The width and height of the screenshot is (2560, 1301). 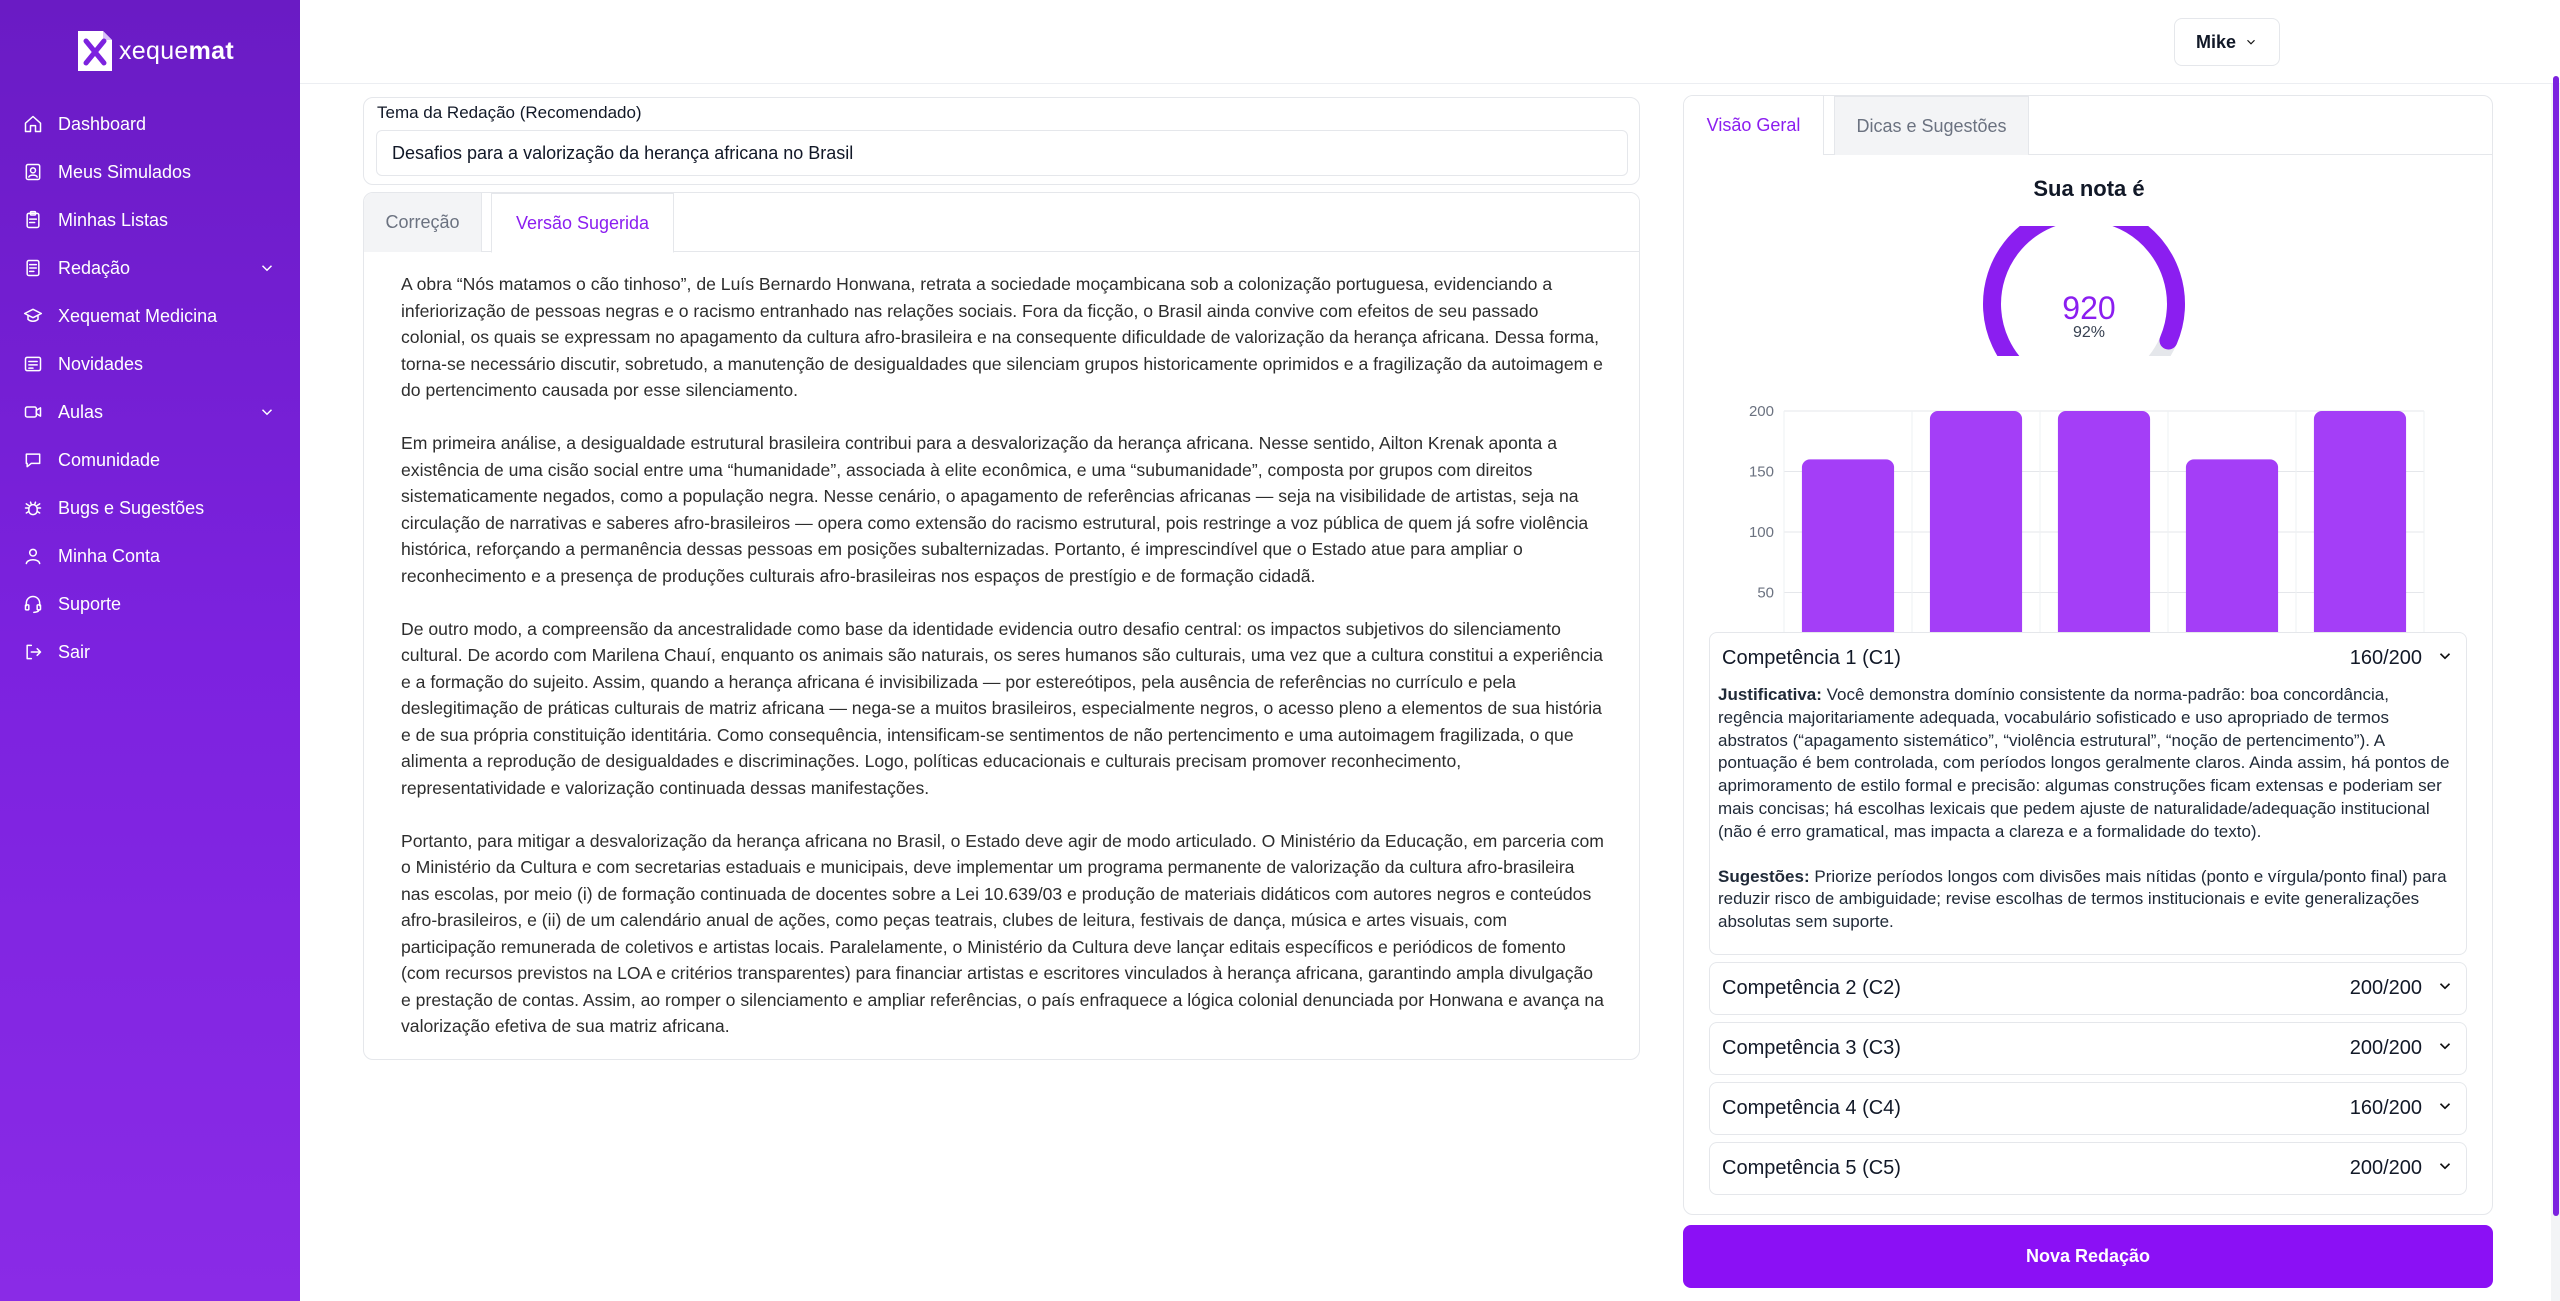 What do you see at coordinates (582, 223) in the screenshot?
I see `tab-versao-sugerida: Versão Sugerida` at bounding box center [582, 223].